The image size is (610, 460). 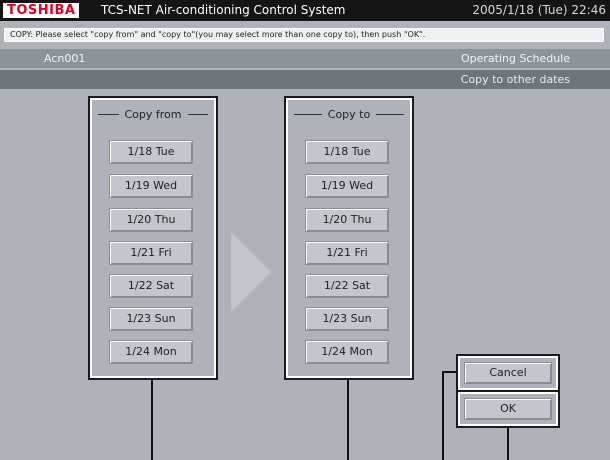 I want to click on copy-from-date-button: 1/20 Thu, so click(x=151, y=220).